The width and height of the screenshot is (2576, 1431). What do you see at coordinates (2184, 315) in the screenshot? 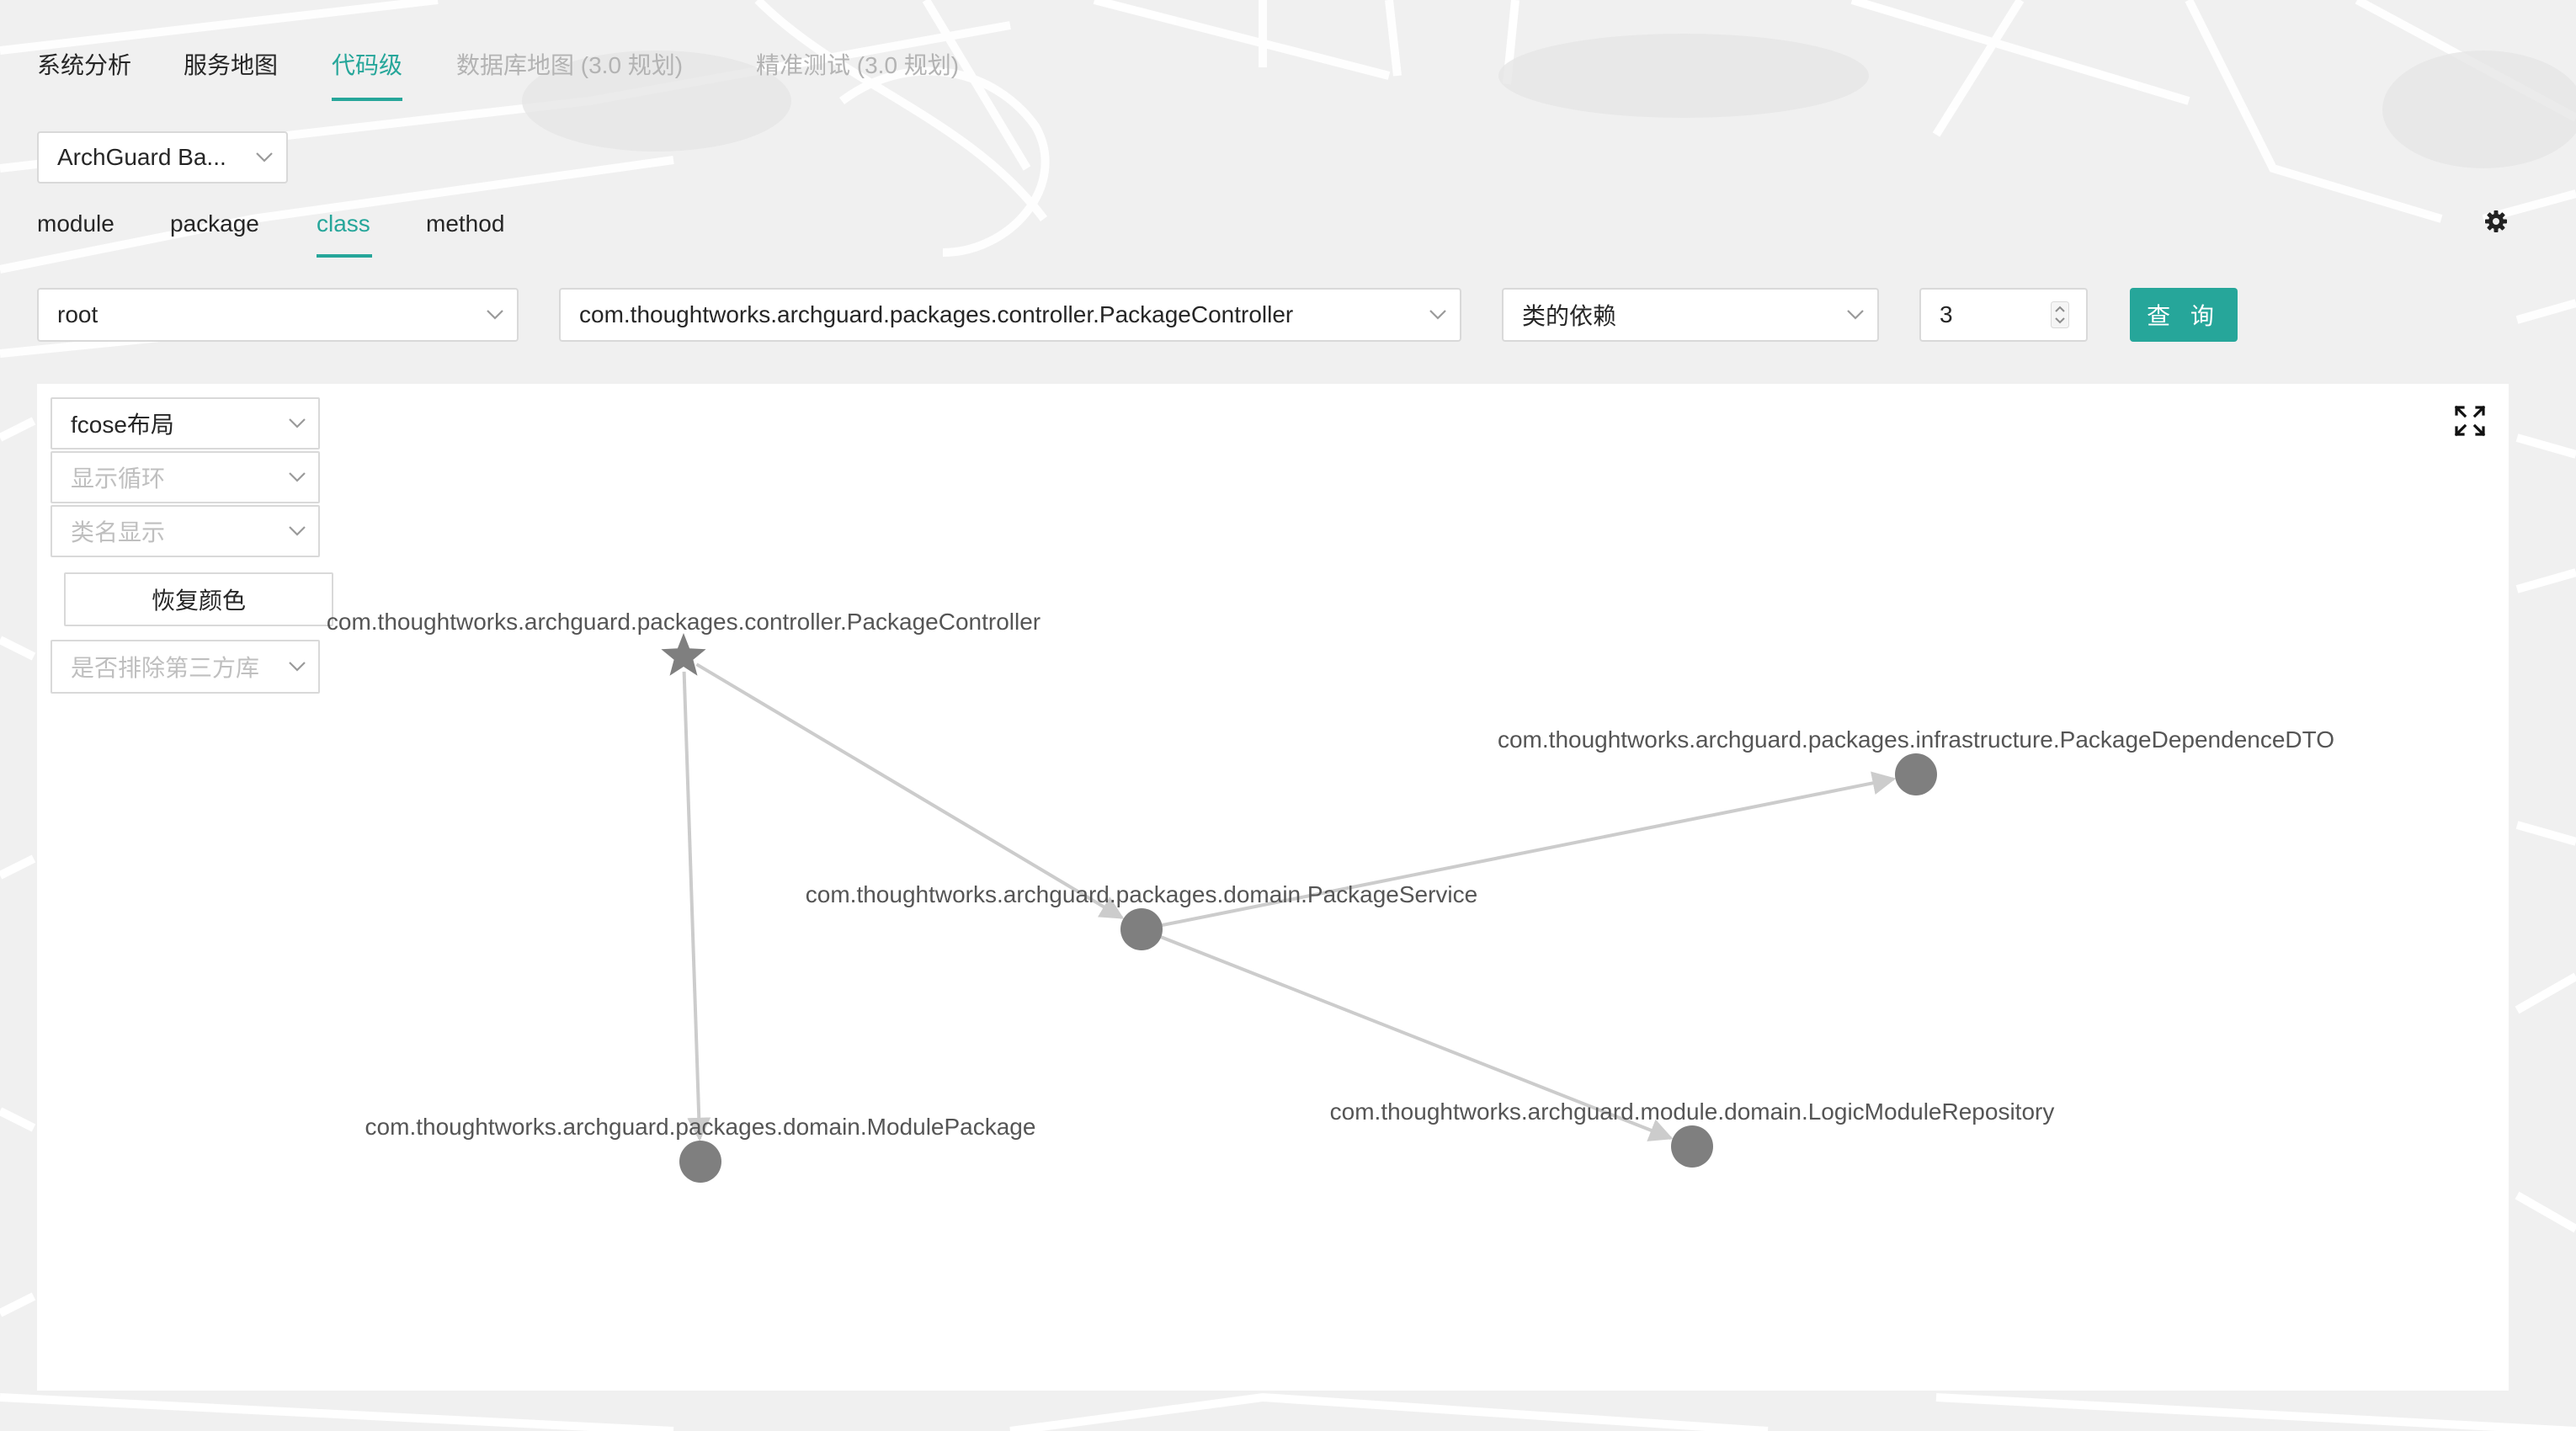
I see `query-button: 查 询` at bounding box center [2184, 315].